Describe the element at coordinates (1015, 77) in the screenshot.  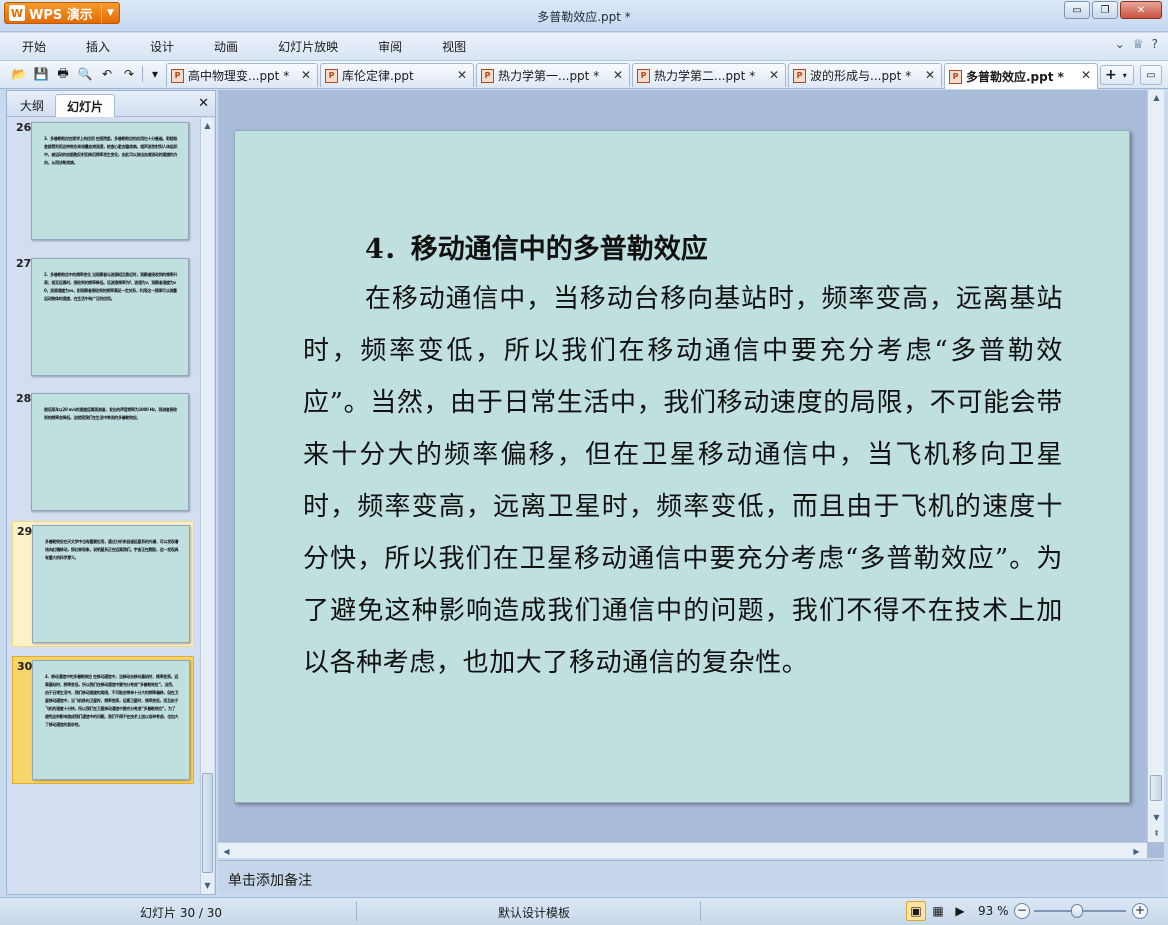
I see `doc-tab-label: 多普勒效应.ppt *` at that location.